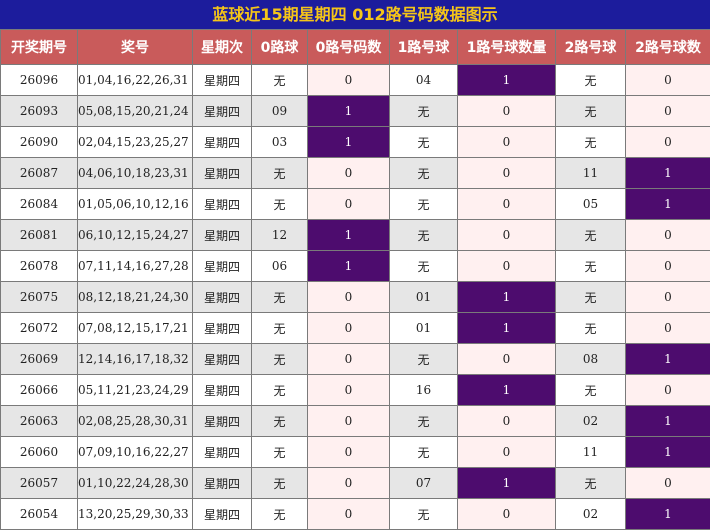 The width and height of the screenshot is (710, 530). Describe the element at coordinates (355, 483) in the screenshot. I see `table-row: 2605701,10,22,24,28,30 07星期四无0071无0` at that location.